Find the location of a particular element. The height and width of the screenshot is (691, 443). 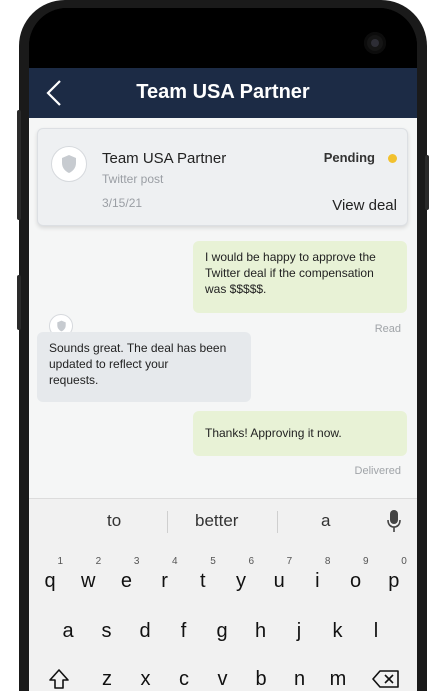

key-label: f is located at coordinates (183, 631).